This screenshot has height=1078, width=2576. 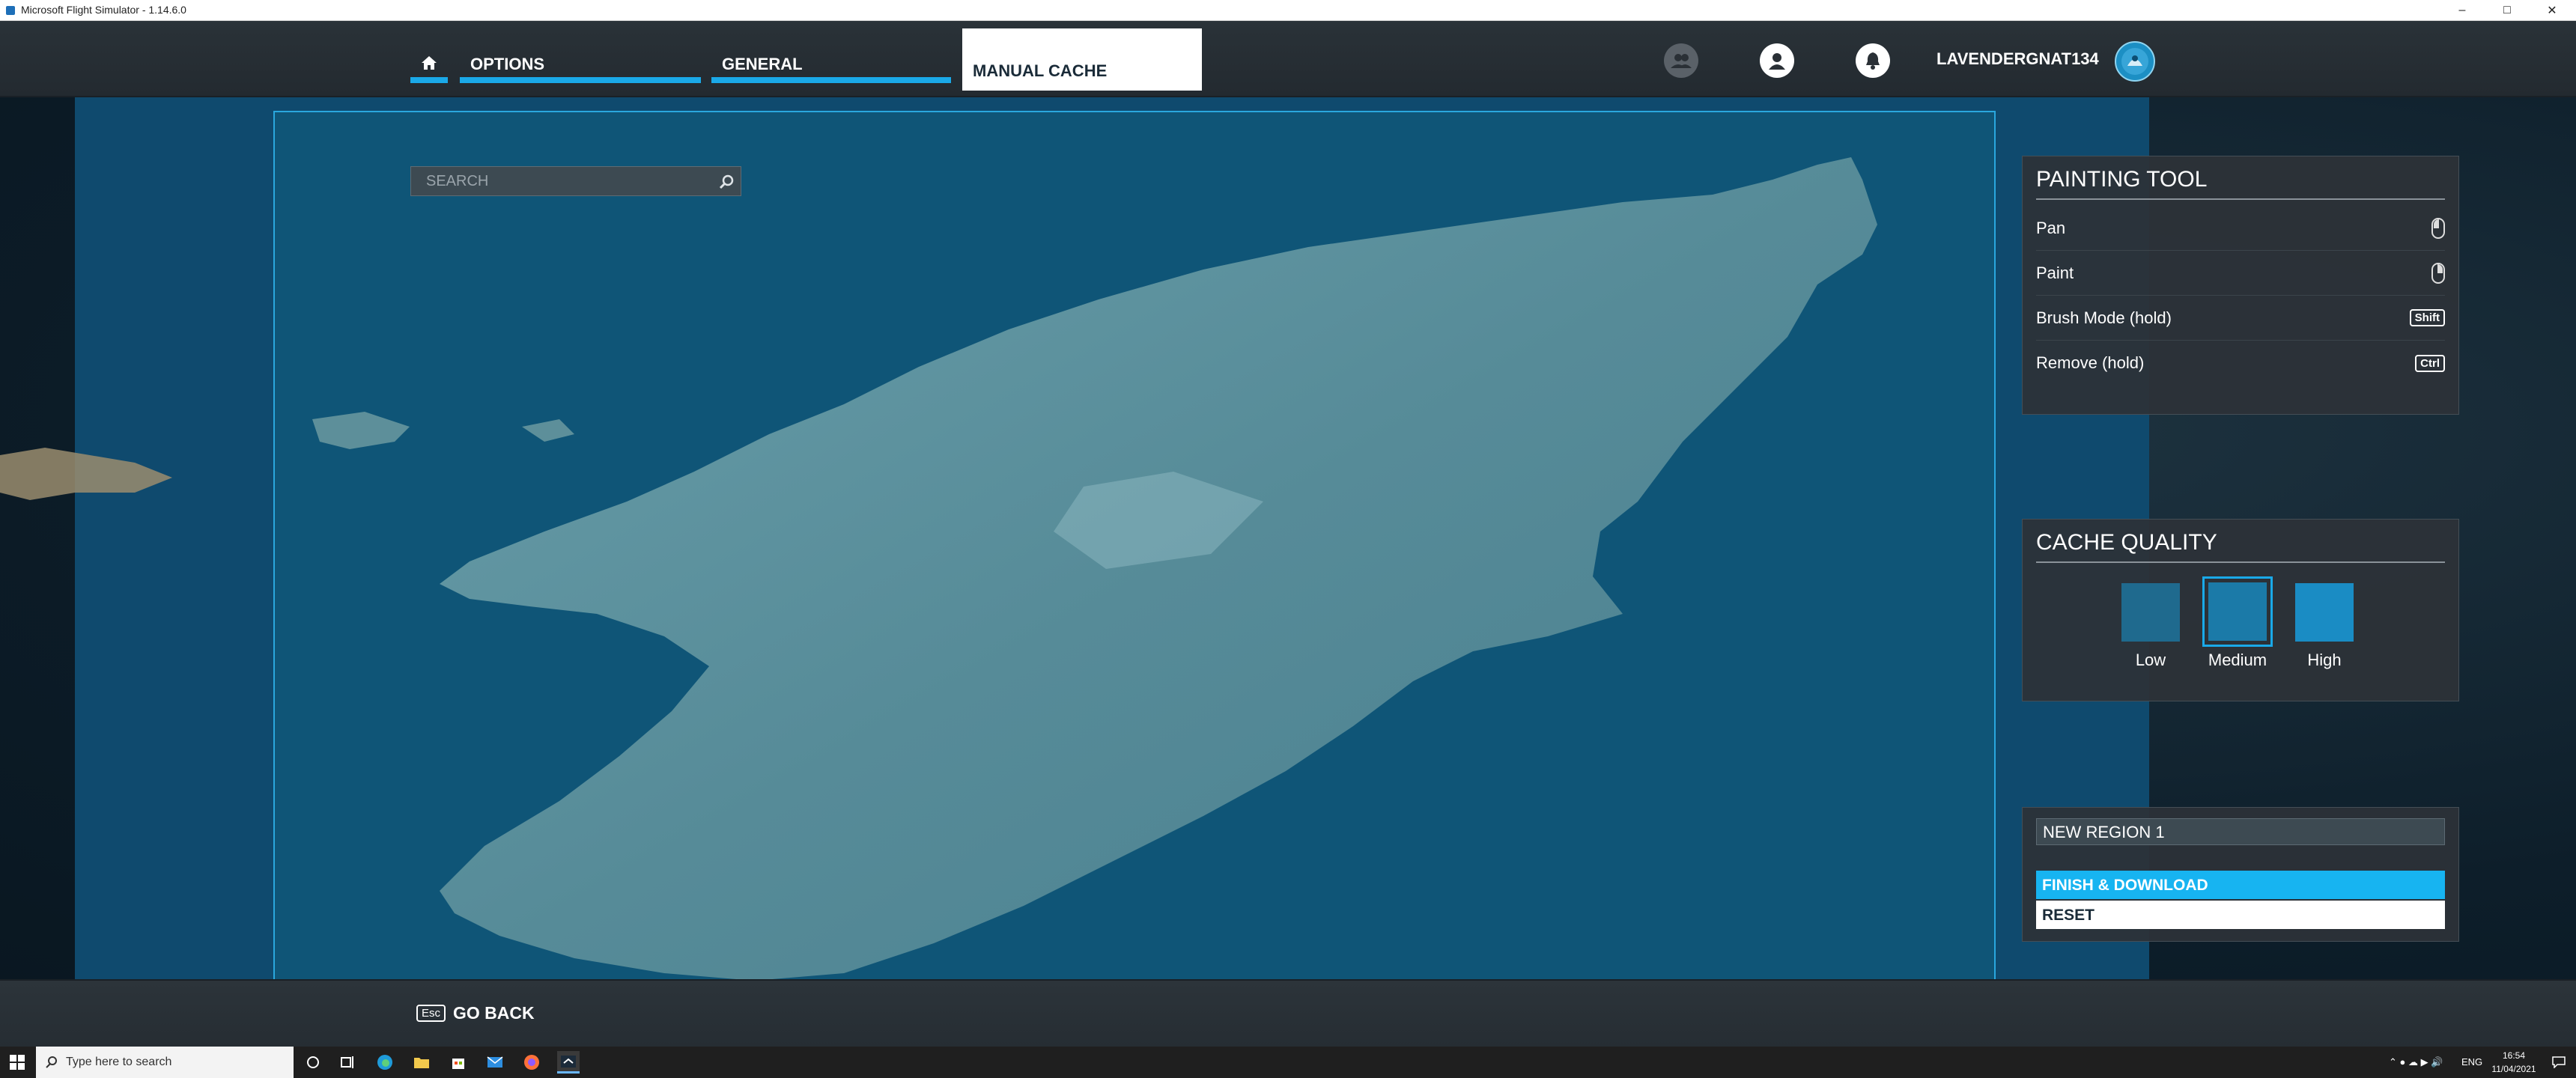 I want to click on go-back-button: Esc GO BACK, so click(x=475, y=1013).